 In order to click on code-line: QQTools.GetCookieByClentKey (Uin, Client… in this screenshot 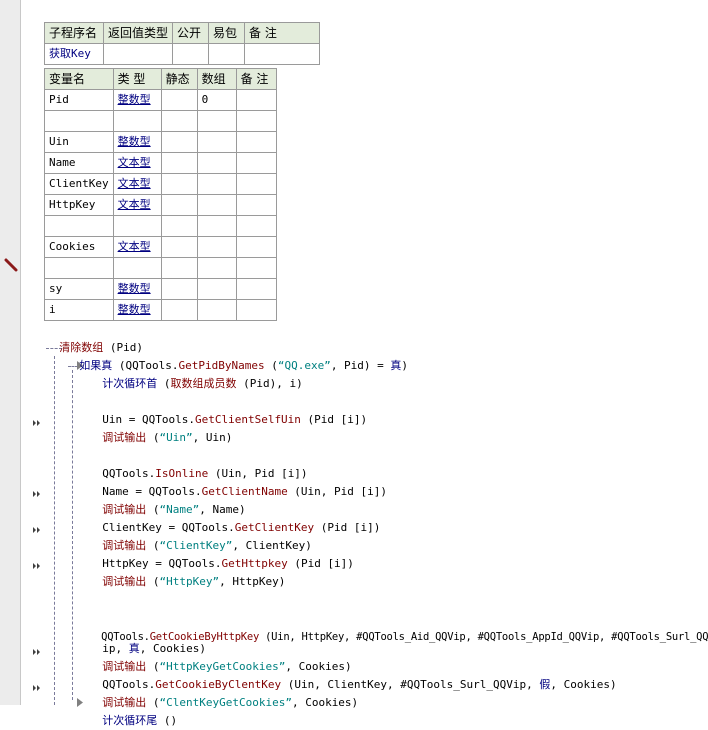, I will do `click(352, 674)`.